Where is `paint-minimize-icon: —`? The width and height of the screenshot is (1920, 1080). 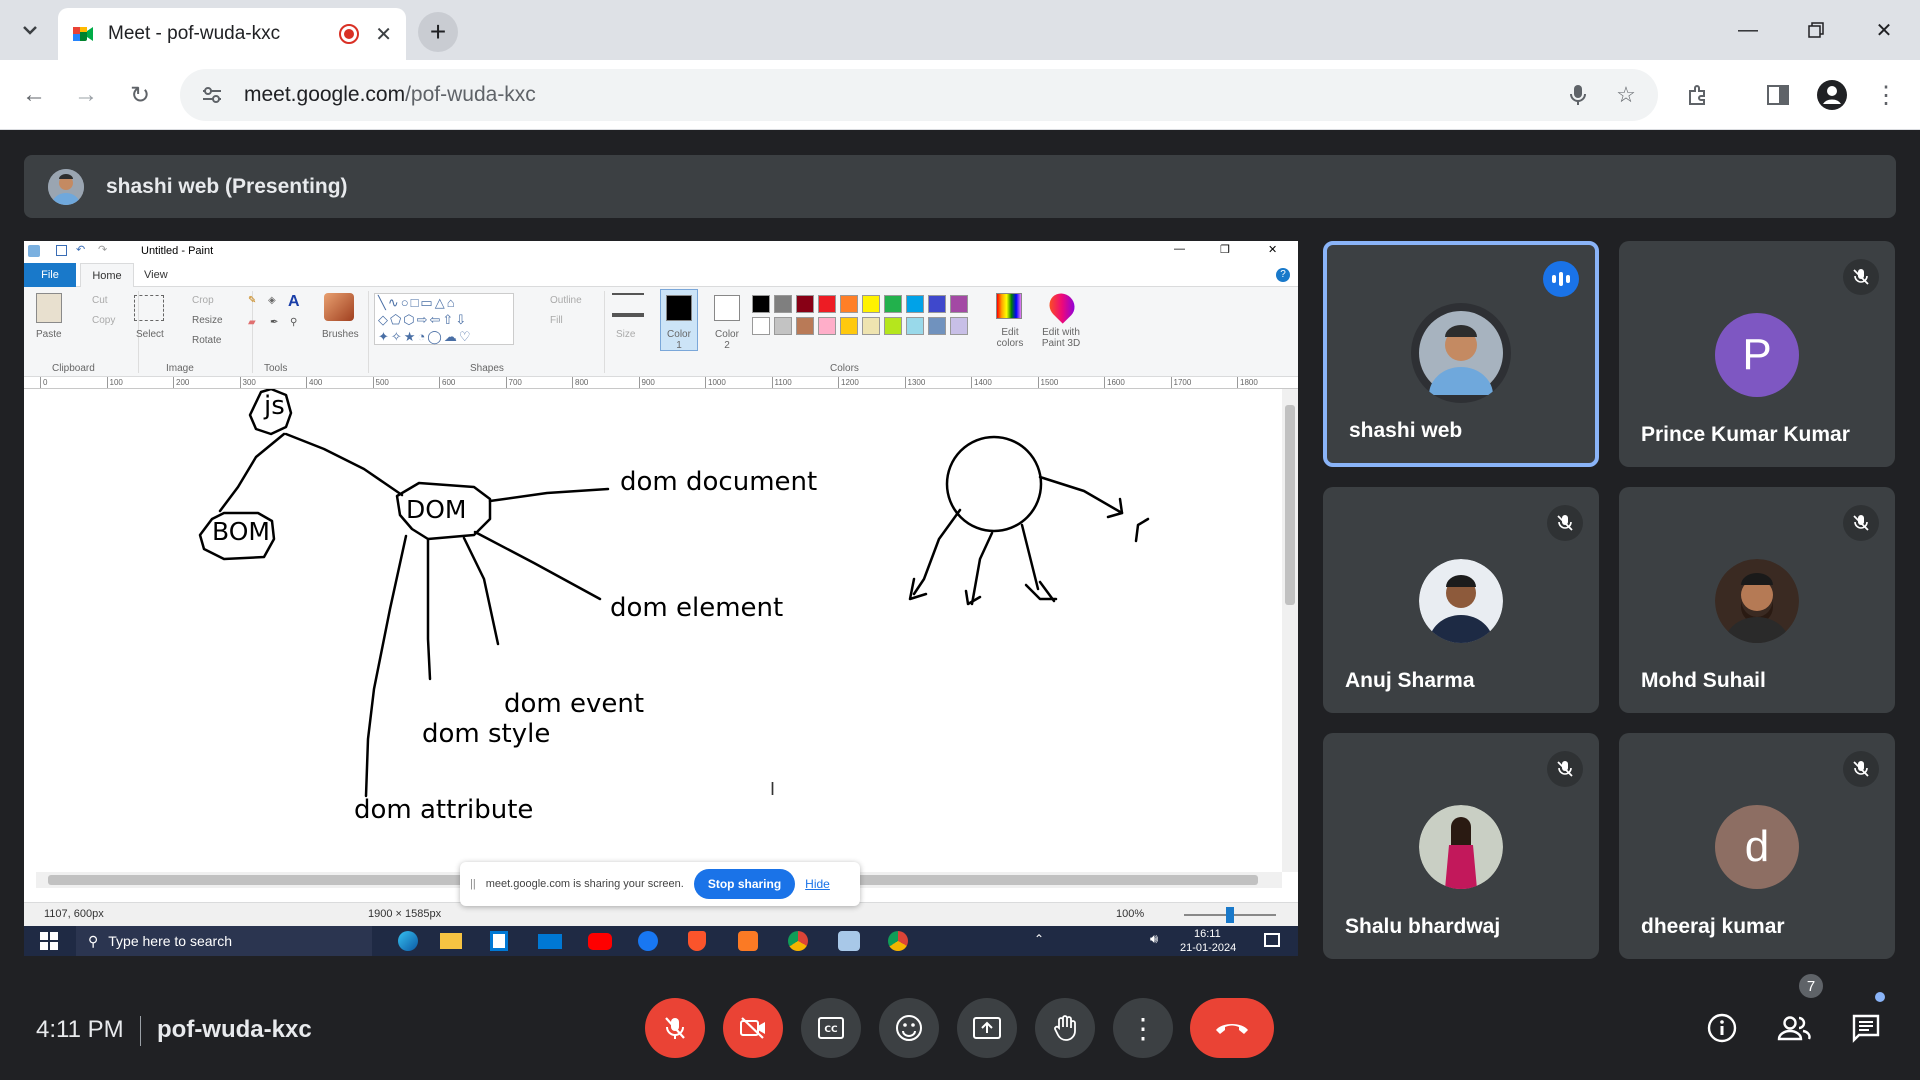 paint-minimize-icon: — is located at coordinates (1179, 249).